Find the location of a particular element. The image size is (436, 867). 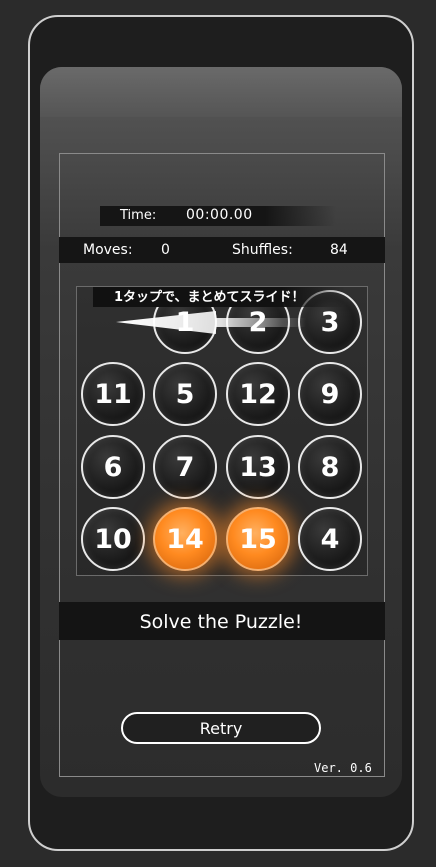

tile-6: 6 is located at coordinates (113, 467).